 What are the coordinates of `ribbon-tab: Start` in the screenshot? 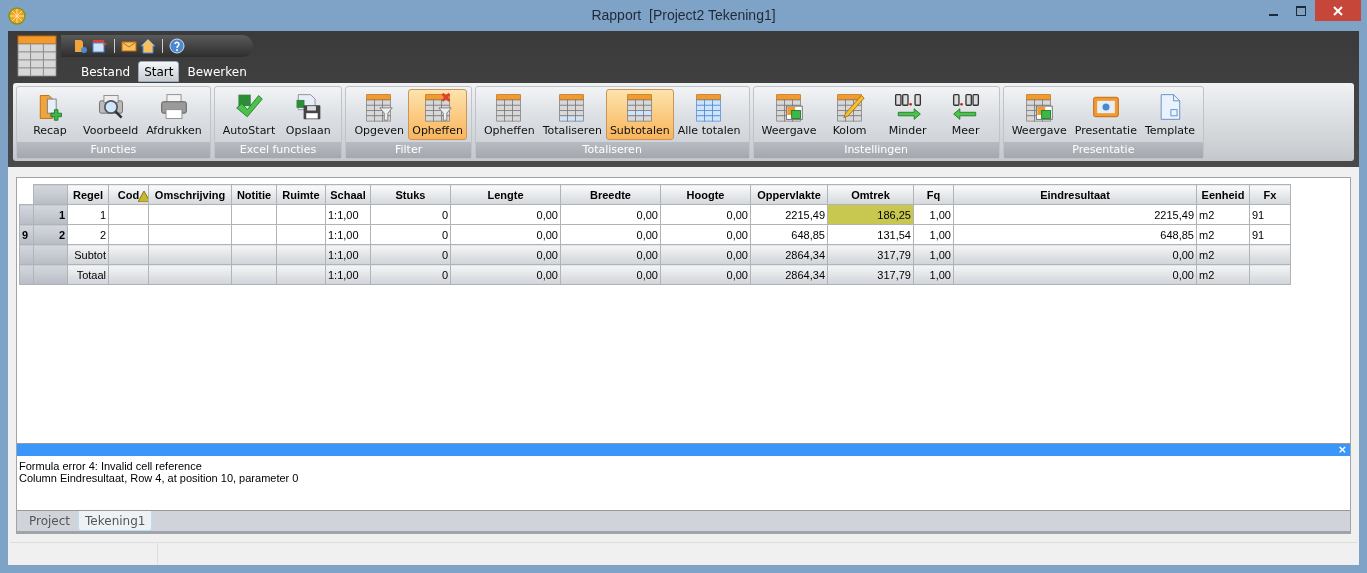 It's located at (159, 71).